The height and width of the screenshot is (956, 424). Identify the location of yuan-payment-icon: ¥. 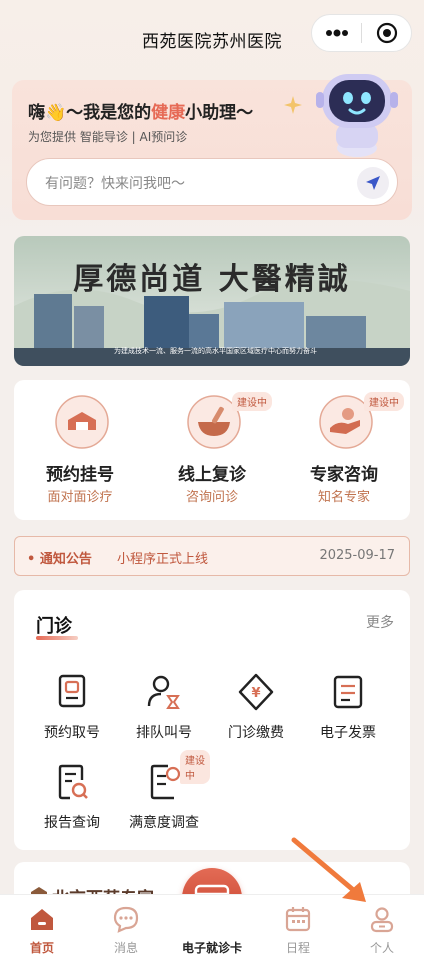
(256, 692).